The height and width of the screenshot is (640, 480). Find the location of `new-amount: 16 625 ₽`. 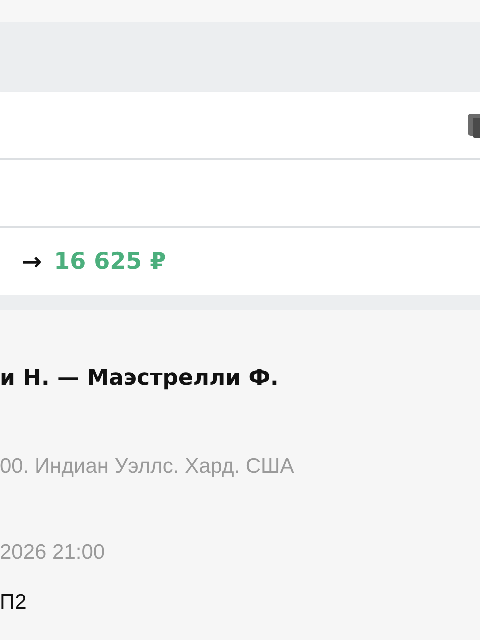

new-amount: 16 625 ₽ is located at coordinates (110, 261).